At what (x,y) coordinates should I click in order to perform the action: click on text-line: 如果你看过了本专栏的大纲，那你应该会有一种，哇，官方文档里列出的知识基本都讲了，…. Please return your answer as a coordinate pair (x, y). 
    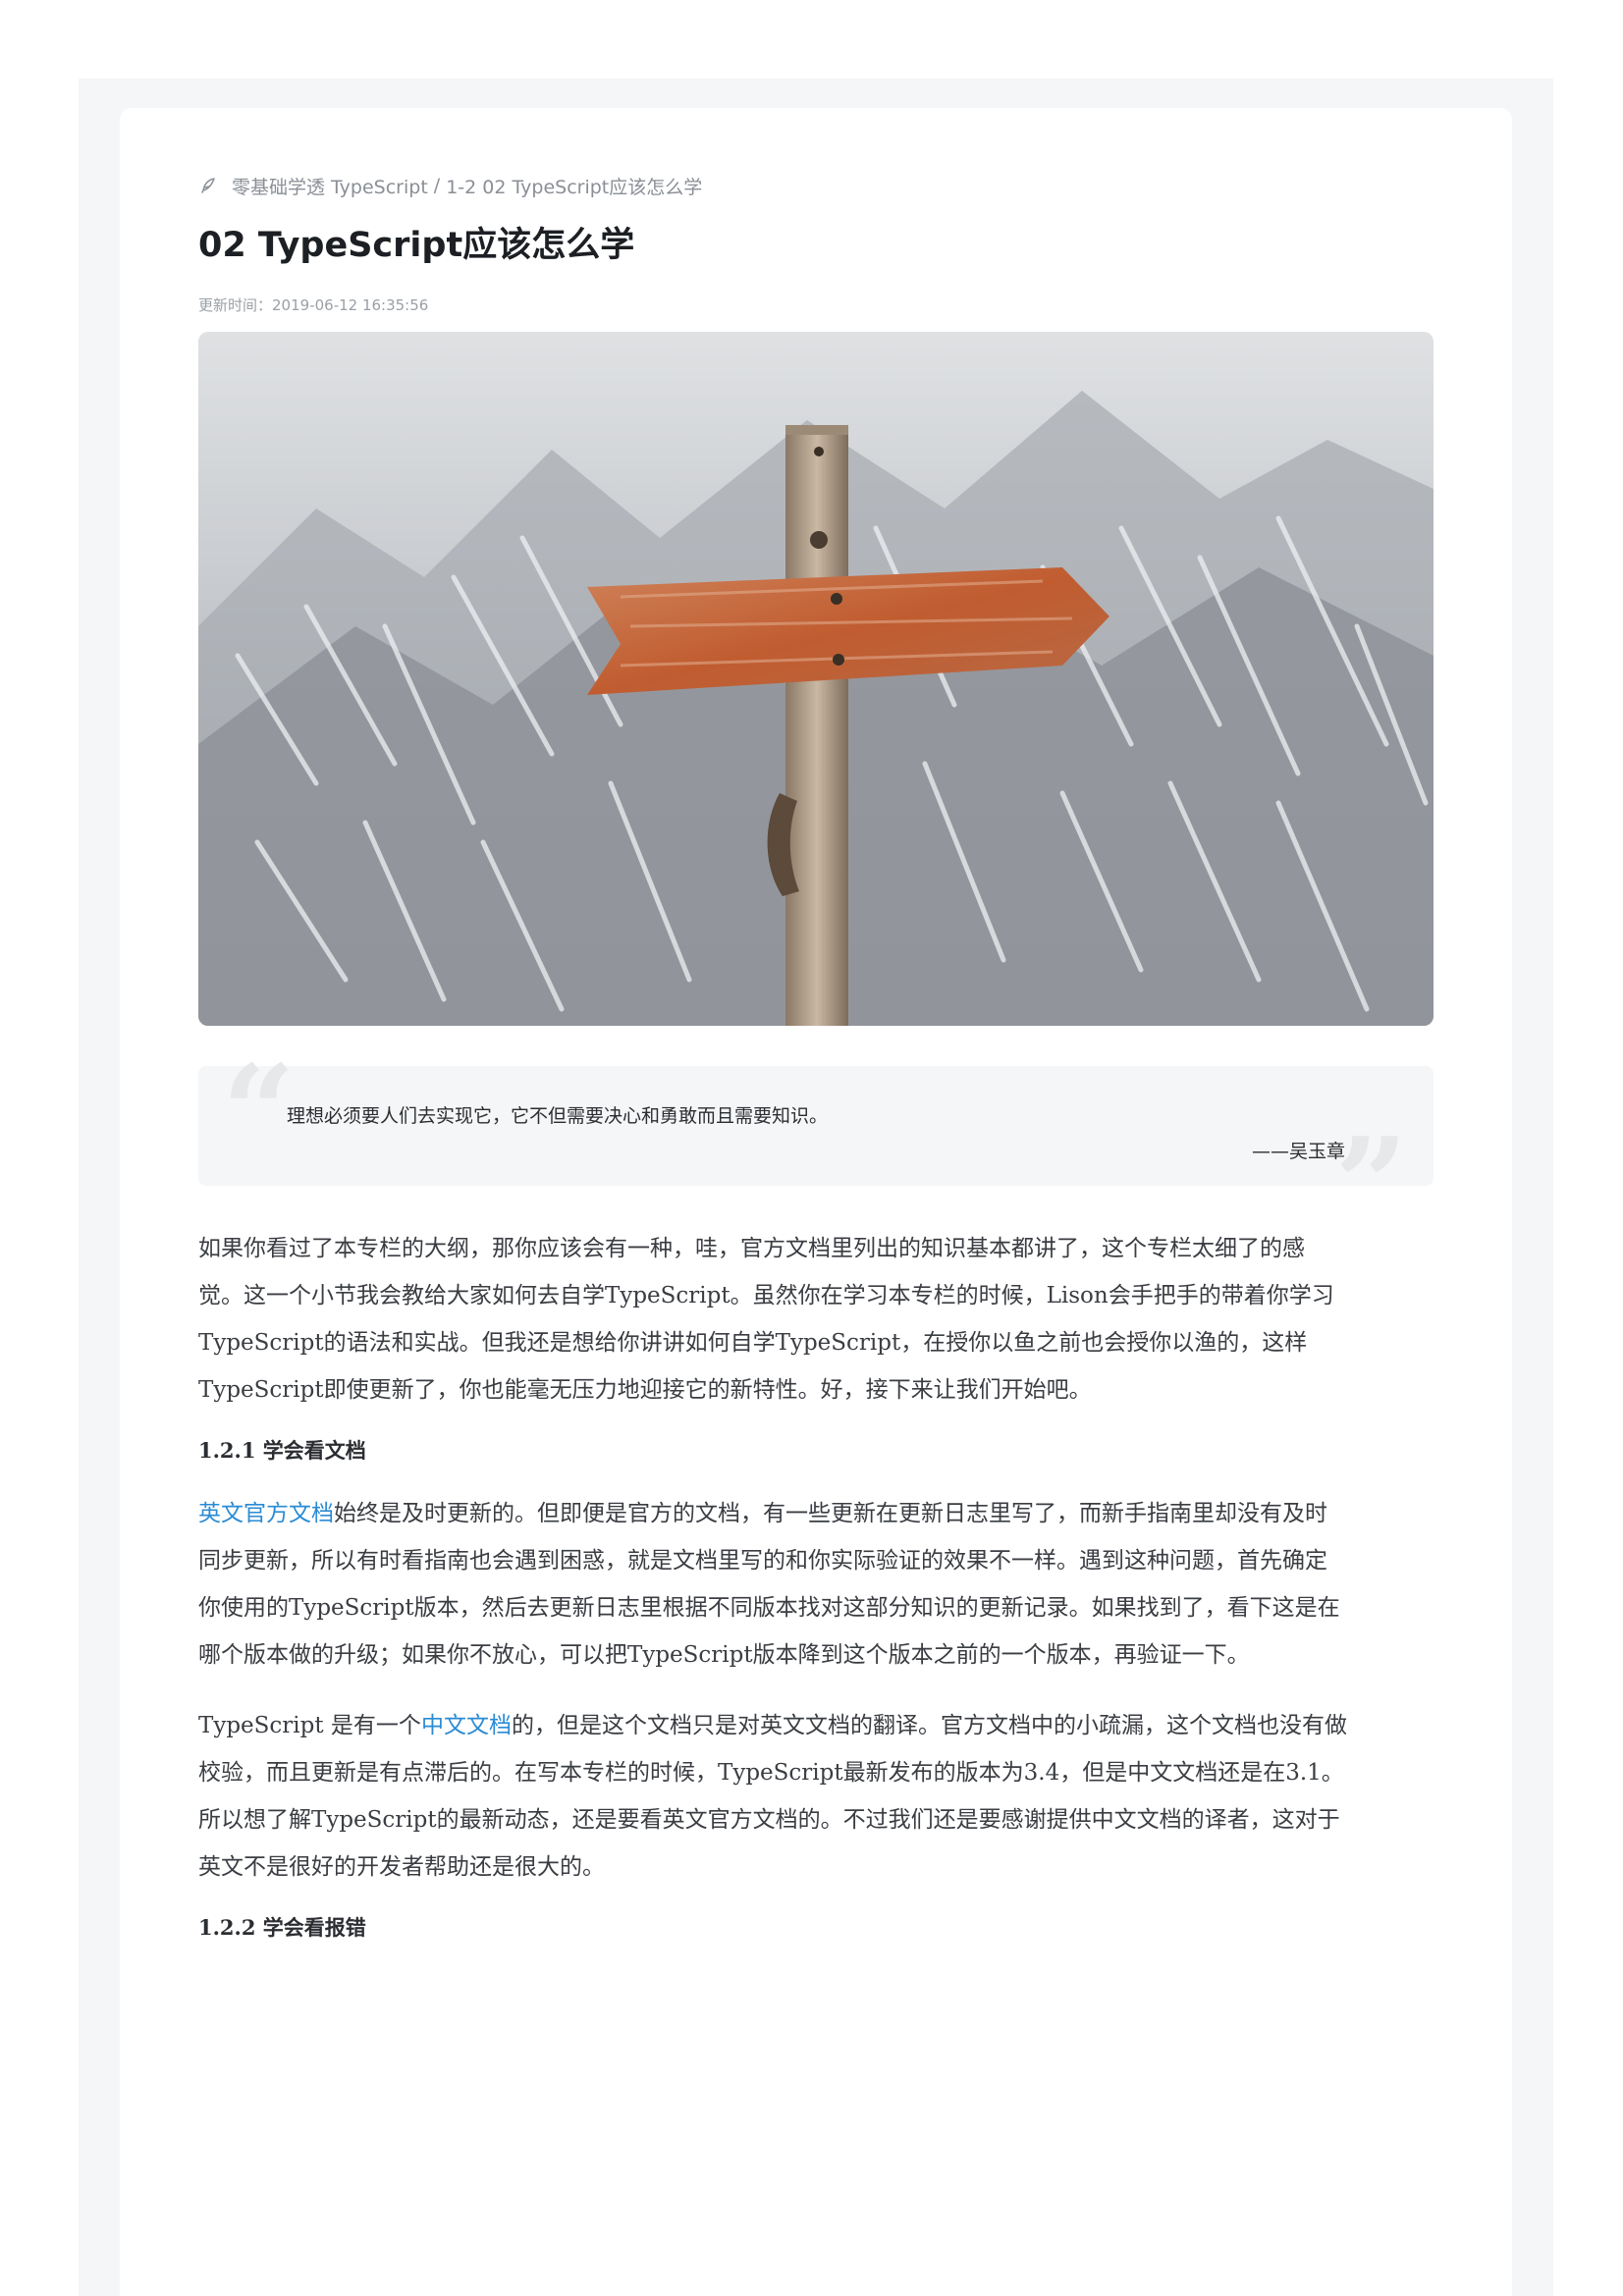
    Looking at the image, I should click on (751, 1248).